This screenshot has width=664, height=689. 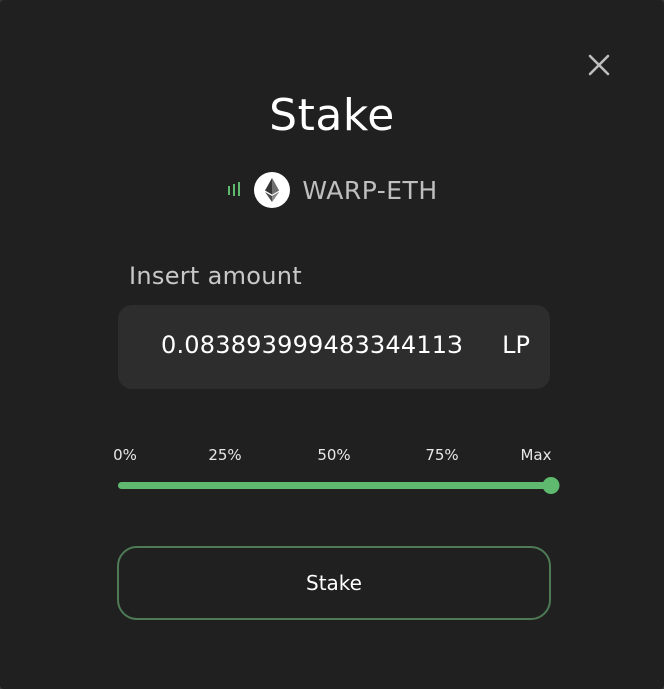 I want to click on slider-label-0: 0%, so click(x=125, y=455).